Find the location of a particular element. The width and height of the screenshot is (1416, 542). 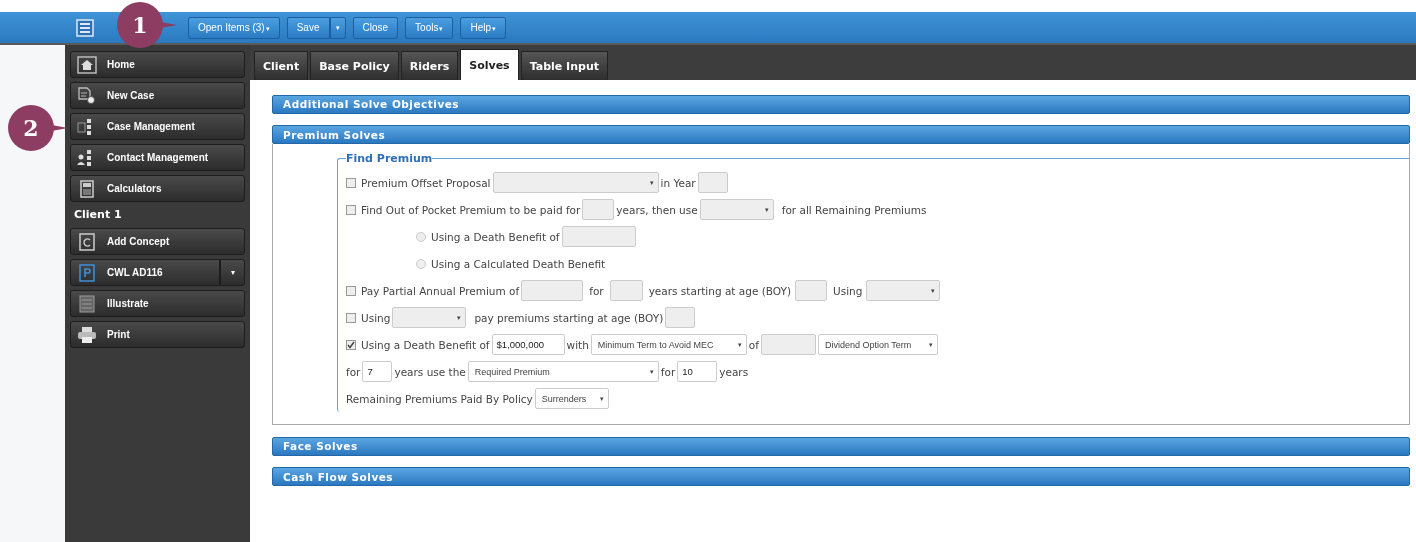

field-label: Pay Partial Annual Premium of is located at coordinates (440, 290).